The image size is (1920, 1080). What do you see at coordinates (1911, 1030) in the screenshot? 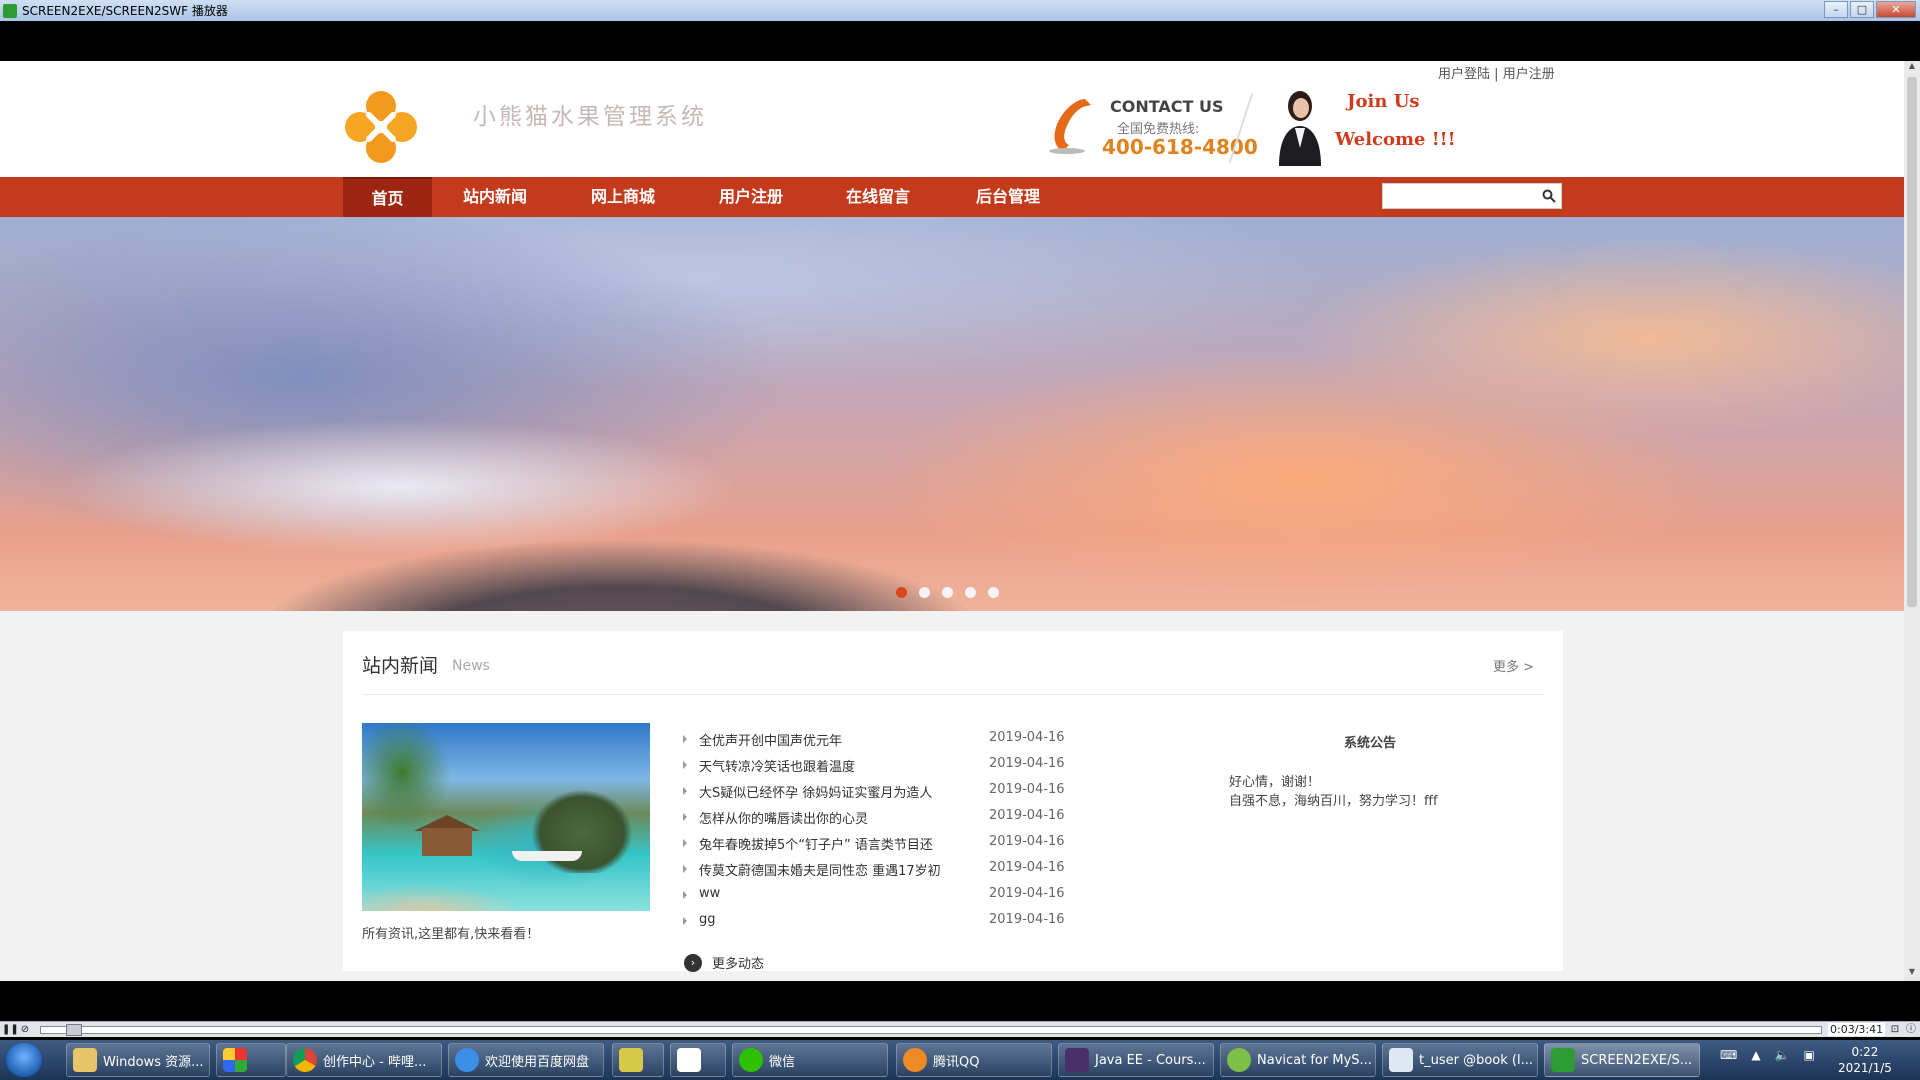
I see `info-icon: ⓘ` at bounding box center [1911, 1030].